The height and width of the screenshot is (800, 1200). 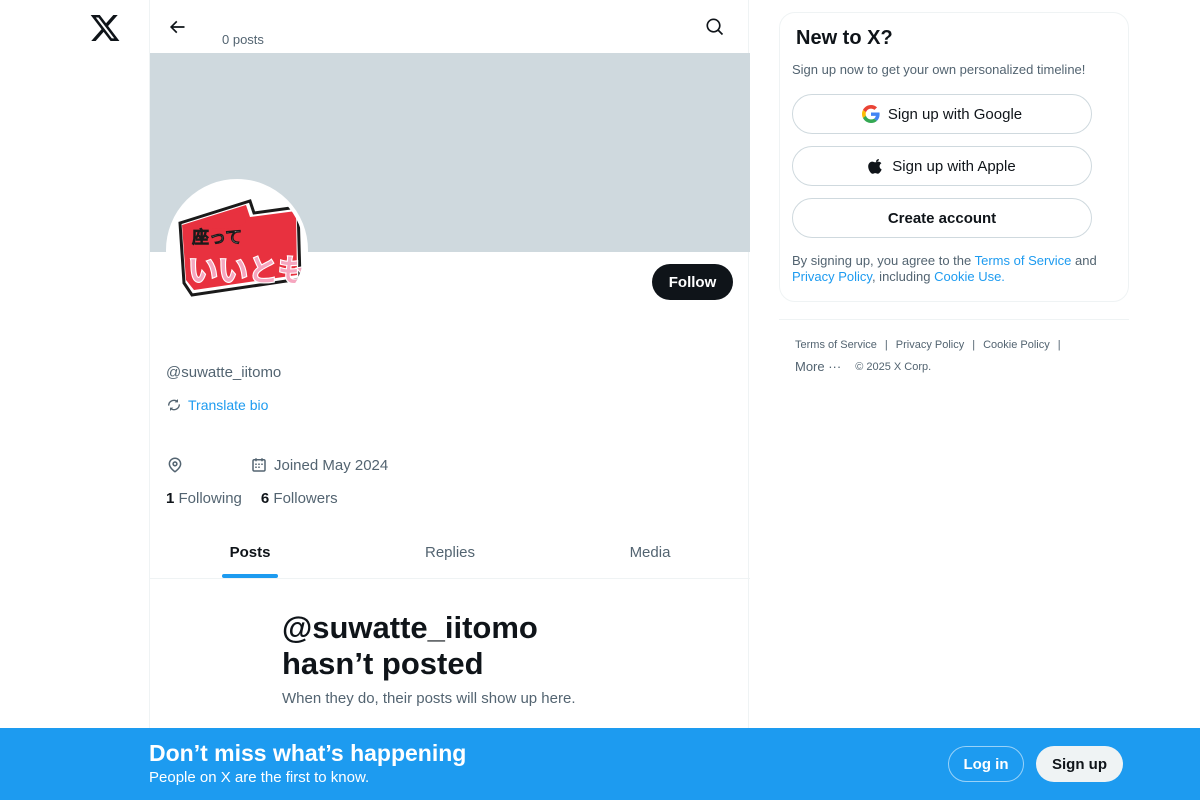 I want to click on empty-title-line1: @suwatte_iitomo, so click(x=410, y=627).